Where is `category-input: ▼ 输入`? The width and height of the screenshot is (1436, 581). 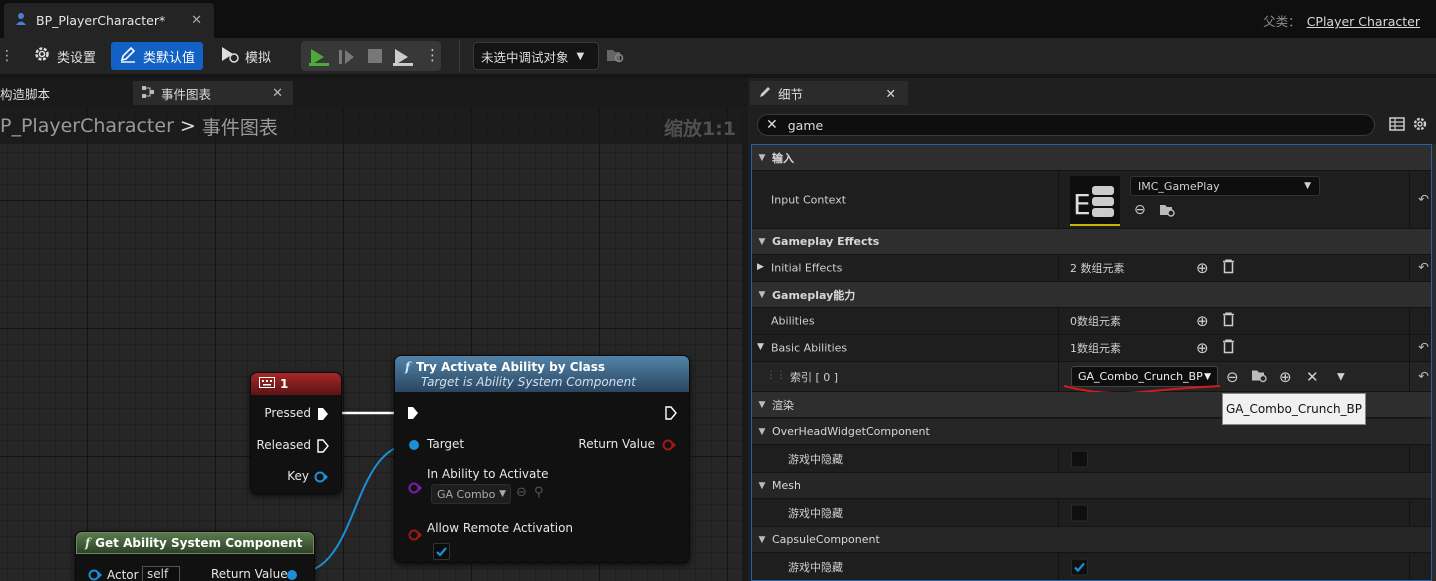
category-input: ▼ 输入 is located at coordinates (1091, 158).